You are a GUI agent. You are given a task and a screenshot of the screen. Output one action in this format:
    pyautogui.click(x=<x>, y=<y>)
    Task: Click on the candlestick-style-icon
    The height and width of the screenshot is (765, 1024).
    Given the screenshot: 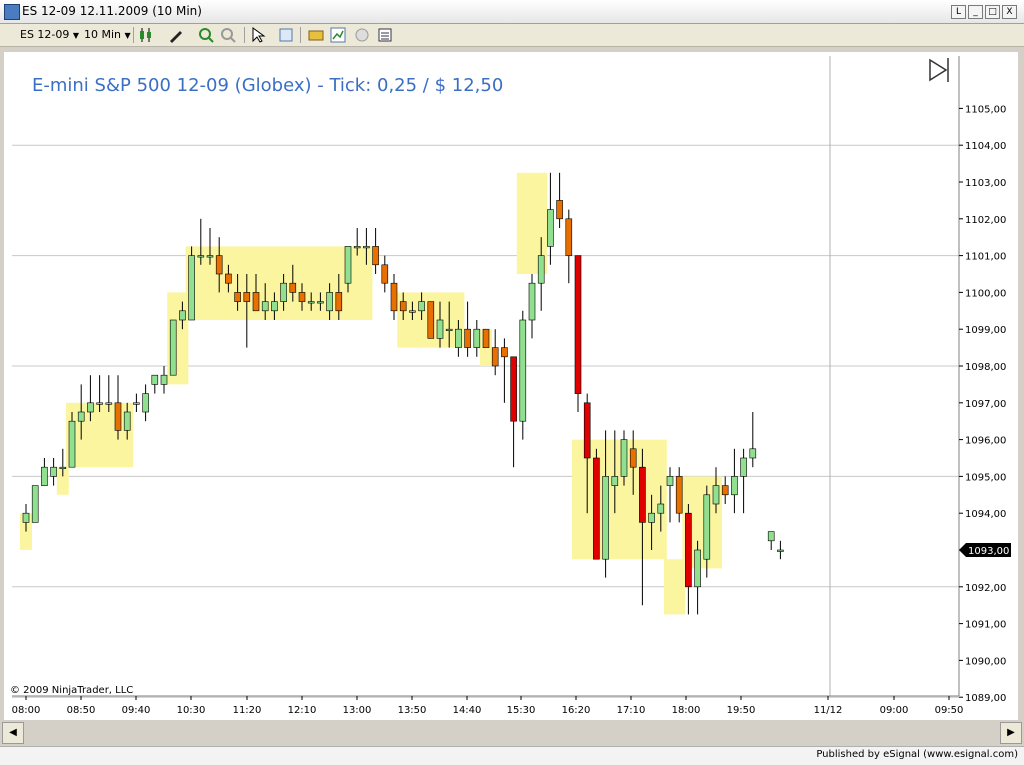 What is the action you would take?
    pyautogui.click(x=146, y=35)
    